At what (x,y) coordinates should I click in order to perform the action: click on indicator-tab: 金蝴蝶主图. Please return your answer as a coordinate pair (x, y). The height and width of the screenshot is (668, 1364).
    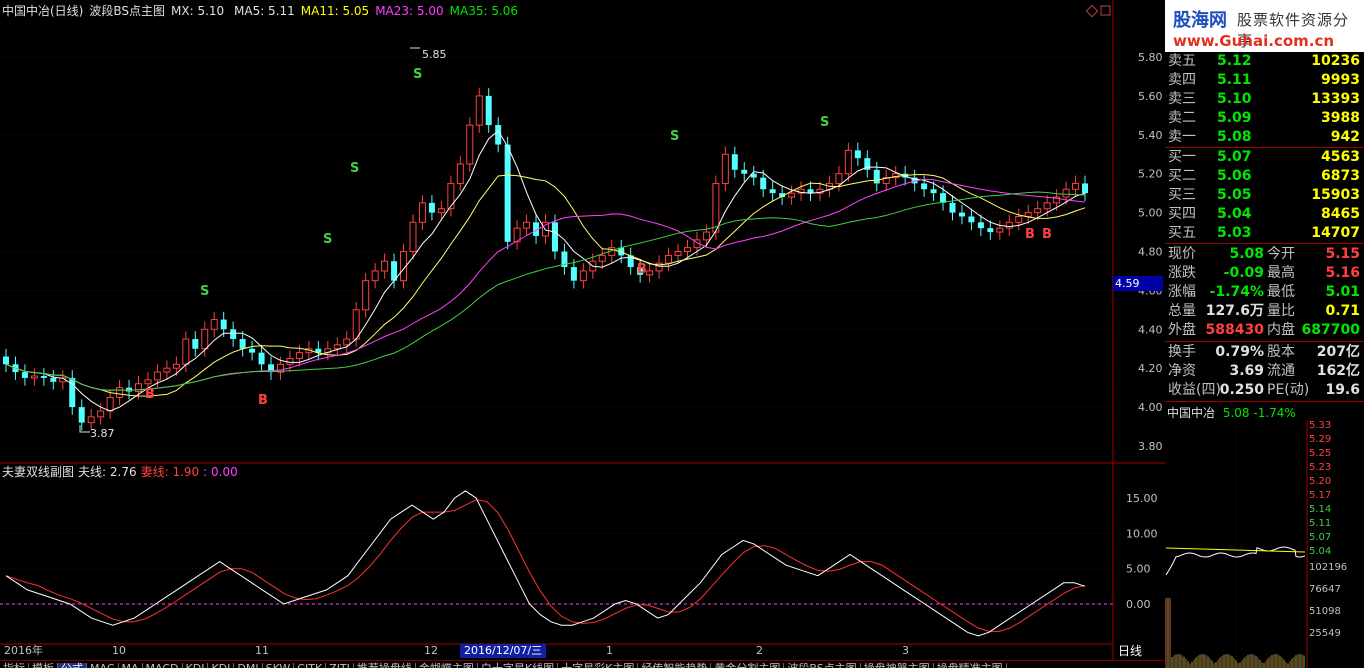
    Looking at the image, I should click on (447, 665).